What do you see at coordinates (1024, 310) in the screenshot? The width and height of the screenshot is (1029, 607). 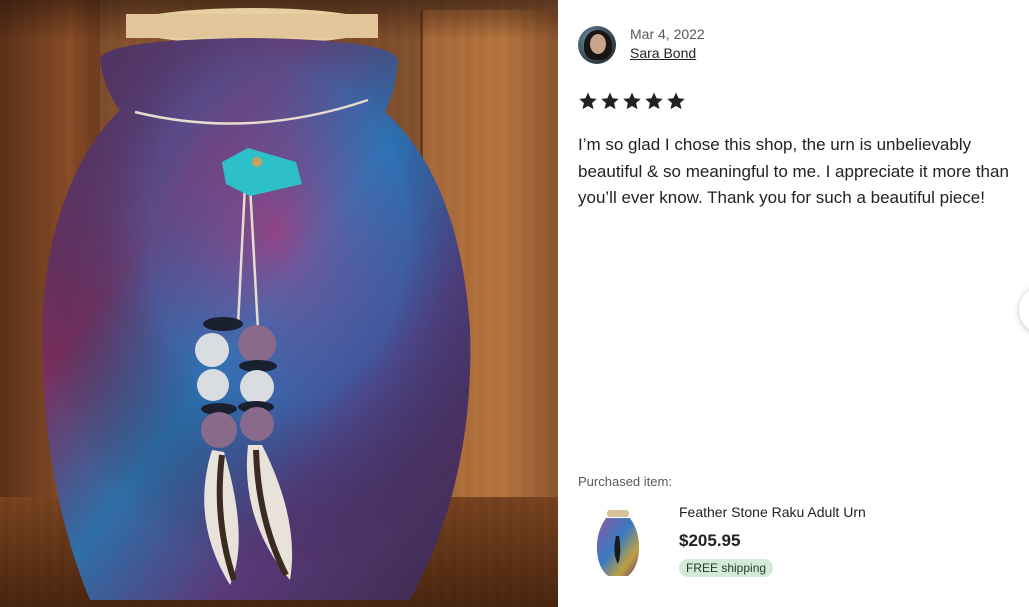 I see `next-arrow-tab` at bounding box center [1024, 310].